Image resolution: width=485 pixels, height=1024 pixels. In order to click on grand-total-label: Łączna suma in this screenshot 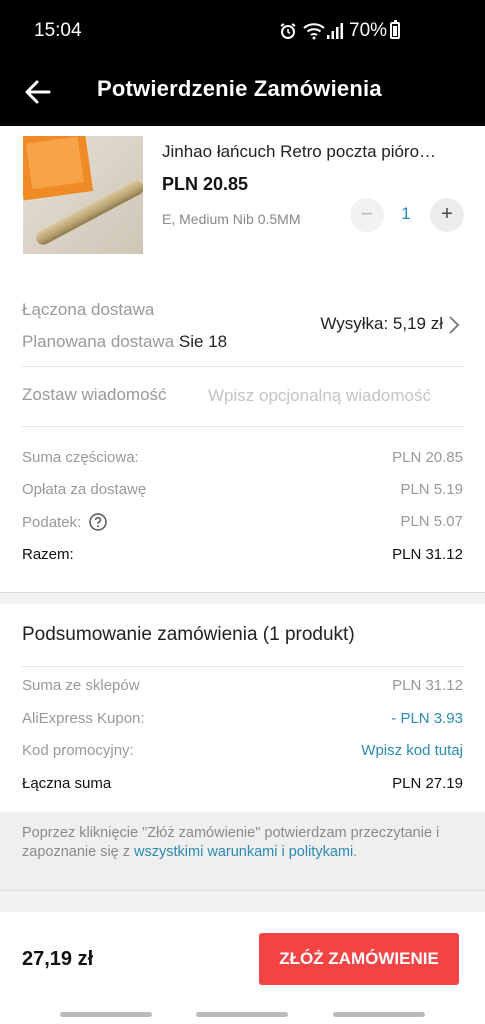, I will do `click(67, 783)`.